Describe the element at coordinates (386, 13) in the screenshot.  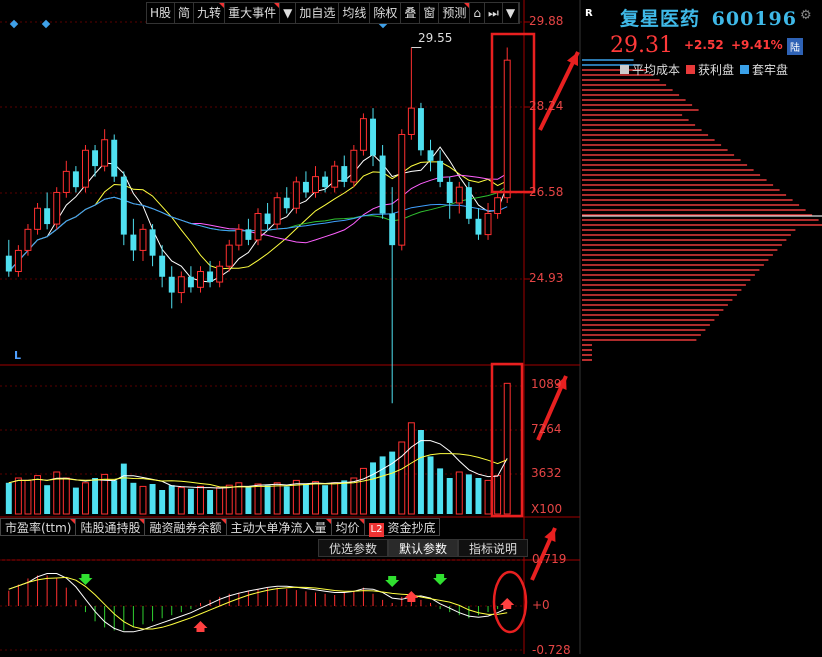
I see `toolbar-item-7: 除权` at that location.